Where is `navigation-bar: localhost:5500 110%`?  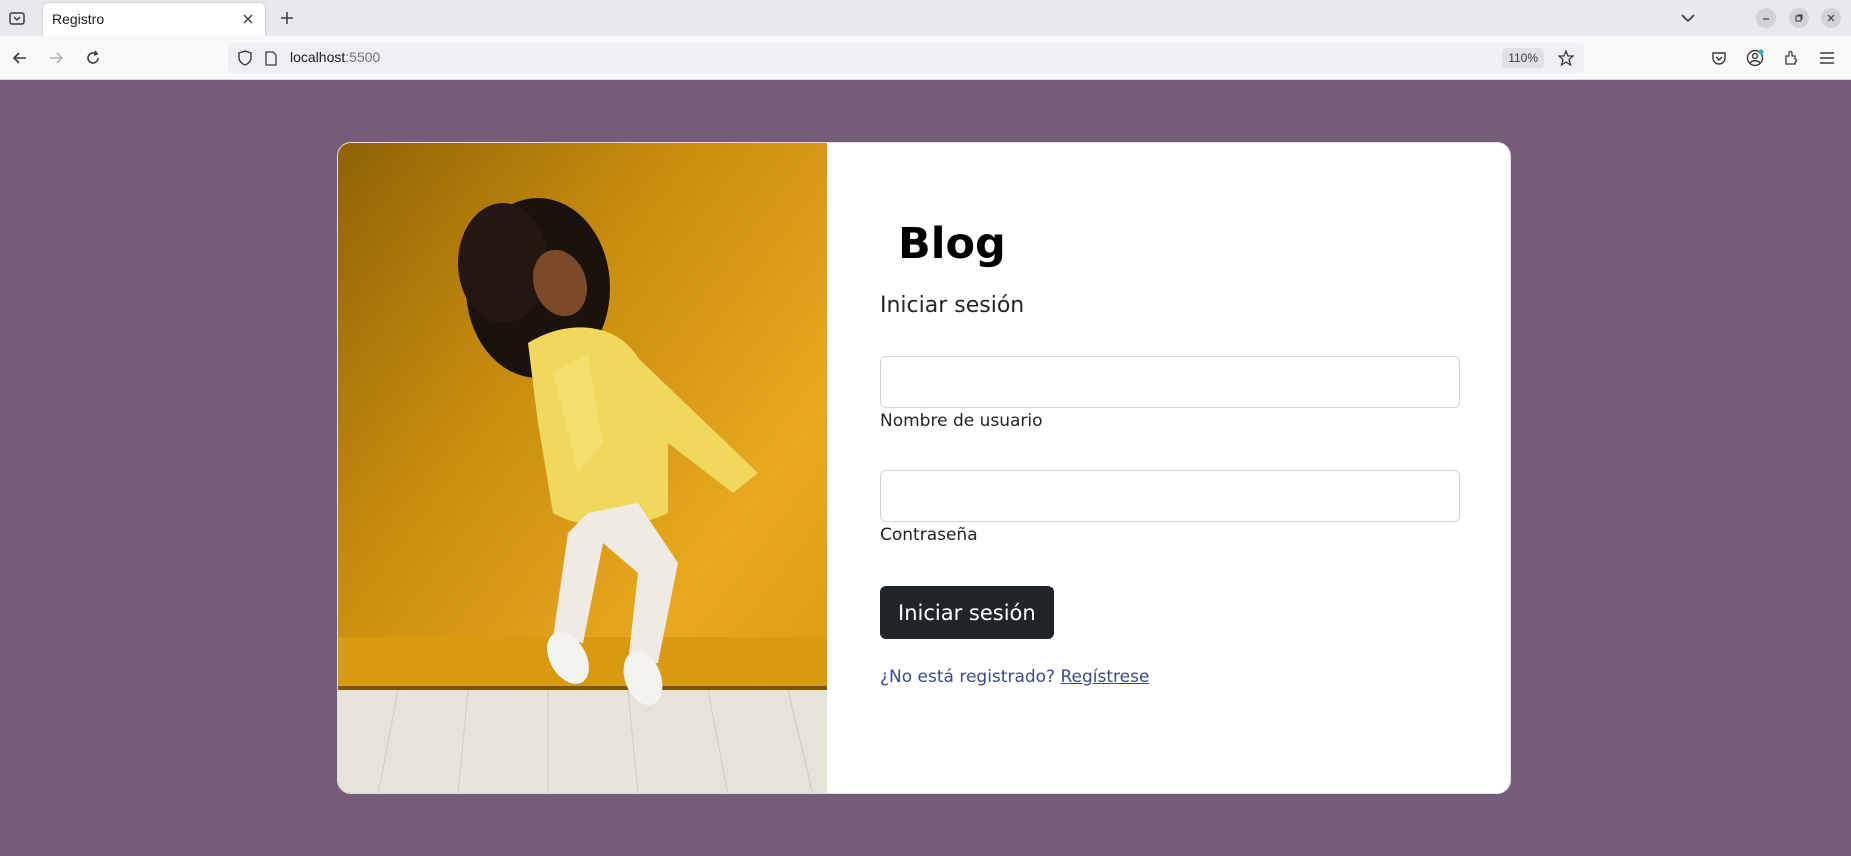 navigation-bar: localhost:5500 110% is located at coordinates (925, 58).